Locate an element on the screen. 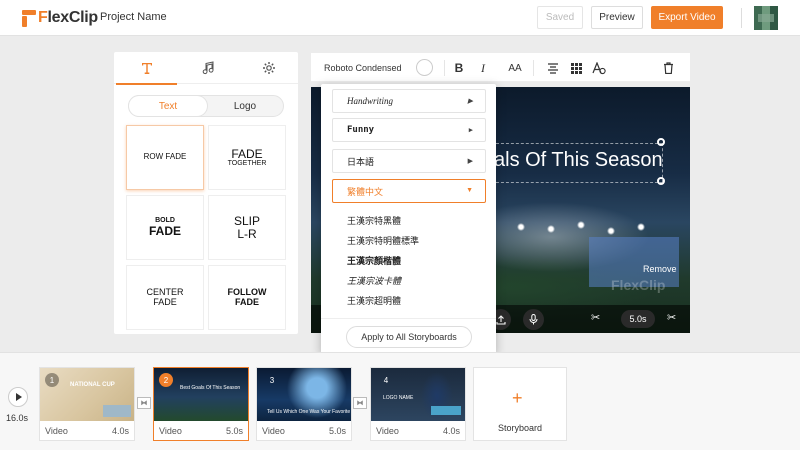 The width and height of the screenshot is (800, 450). tile-label: ROW FADE is located at coordinates (165, 157).